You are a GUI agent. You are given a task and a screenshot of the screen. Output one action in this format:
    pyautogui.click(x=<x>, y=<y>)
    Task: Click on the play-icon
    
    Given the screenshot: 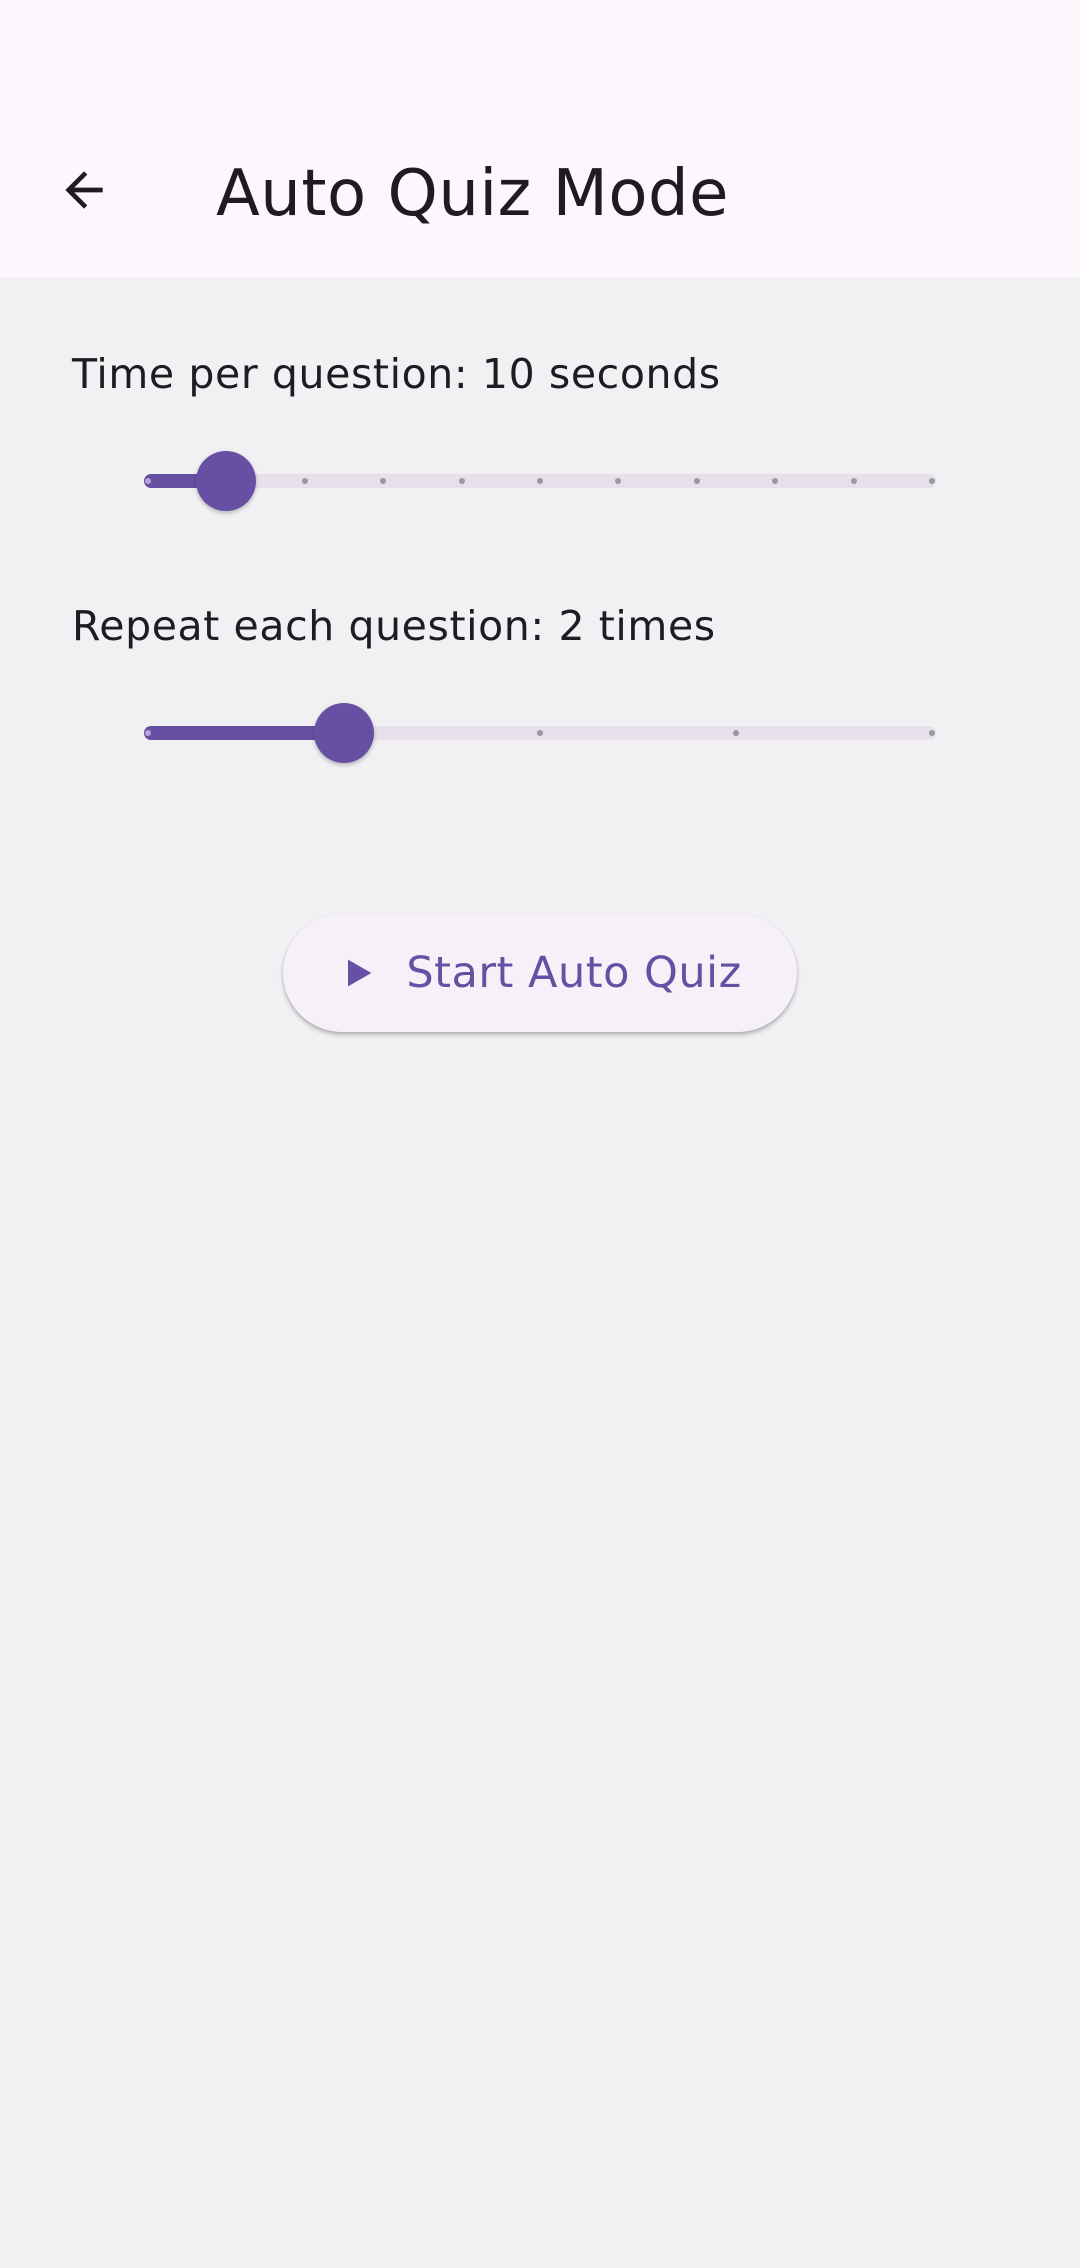 What is the action you would take?
    pyautogui.click(x=358, y=973)
    